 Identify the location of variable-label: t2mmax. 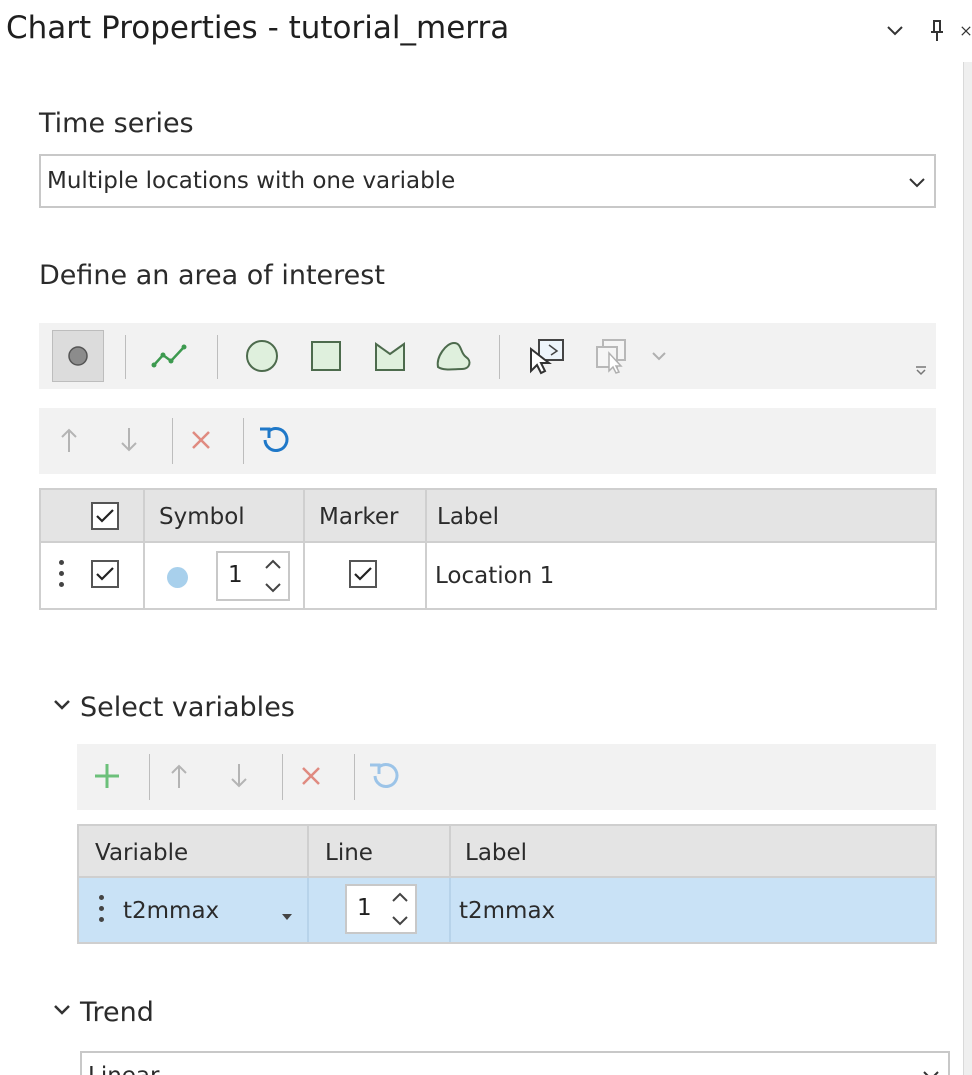
(507, 911).